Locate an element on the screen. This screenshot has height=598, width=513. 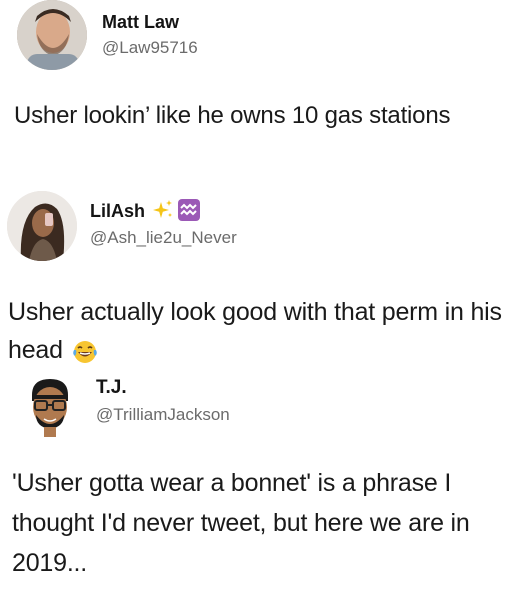
display-name: T.J. is located at coordinates (111, 388).